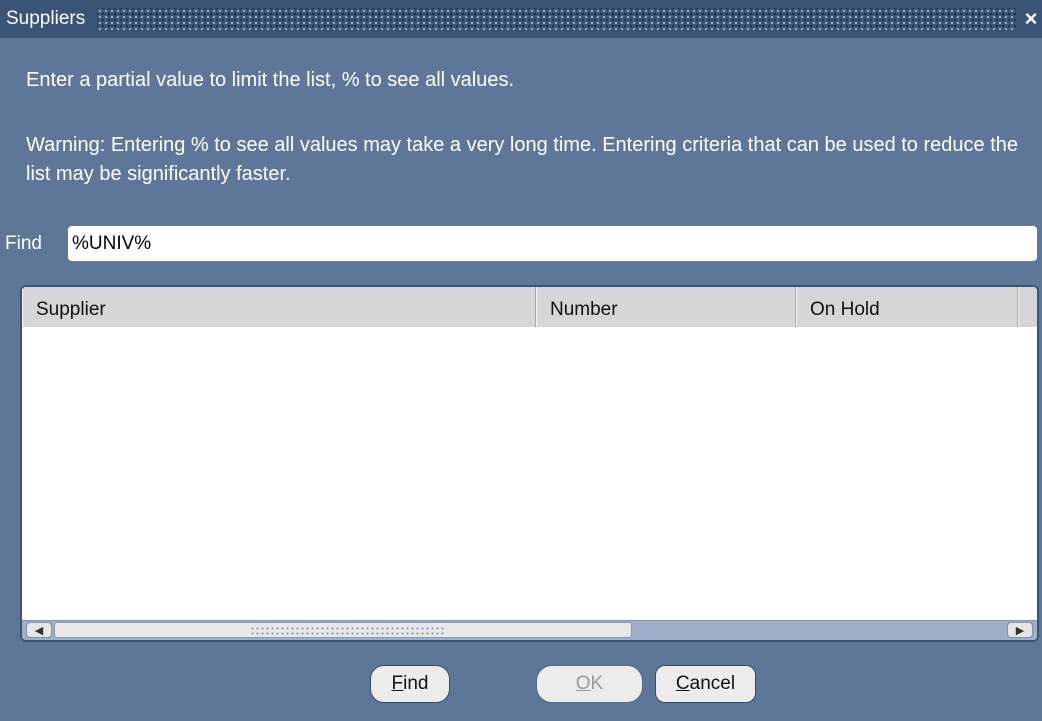 This screenshot has width=1042, height=721. I want to click on find-button: Find, so click(410, 684).